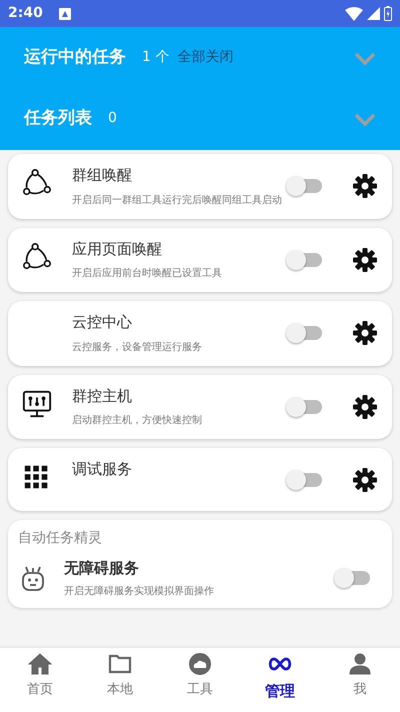  Describe the element at coordinates (388, 13) in the screenshot. I see `battery-icon` at that location.